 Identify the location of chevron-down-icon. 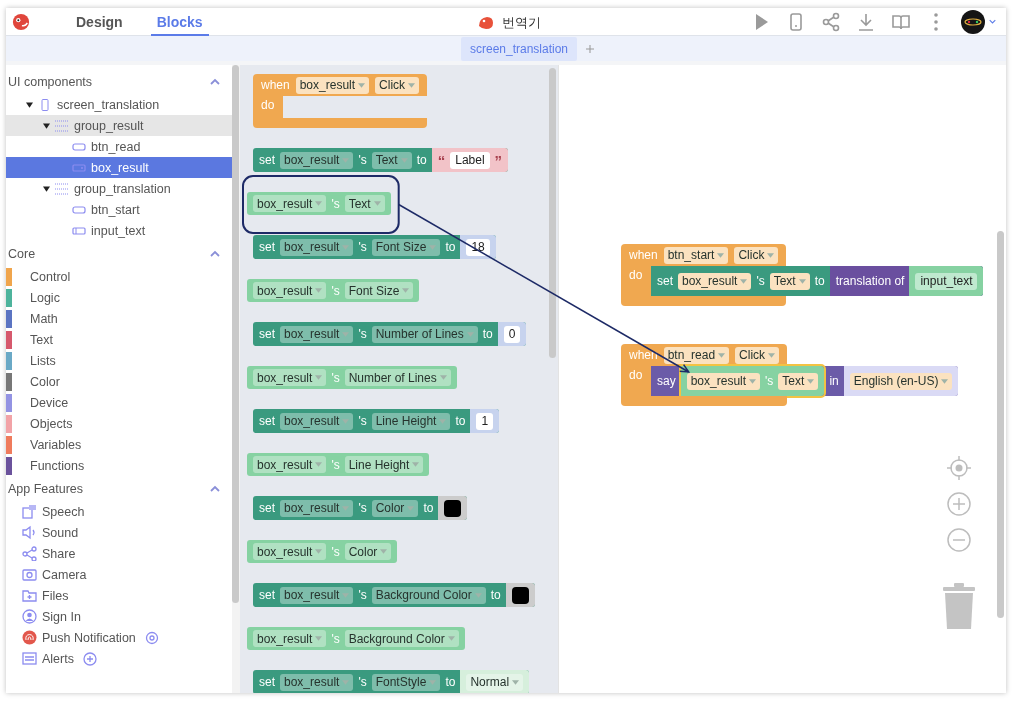
(992, 21).